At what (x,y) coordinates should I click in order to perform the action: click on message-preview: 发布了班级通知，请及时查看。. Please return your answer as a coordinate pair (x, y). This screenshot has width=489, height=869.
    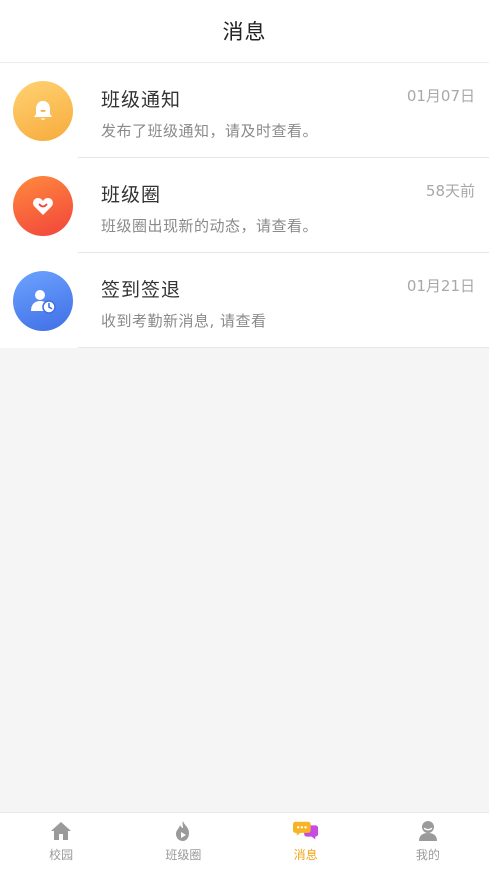
    Looking at the image, I should click on (210, 131).